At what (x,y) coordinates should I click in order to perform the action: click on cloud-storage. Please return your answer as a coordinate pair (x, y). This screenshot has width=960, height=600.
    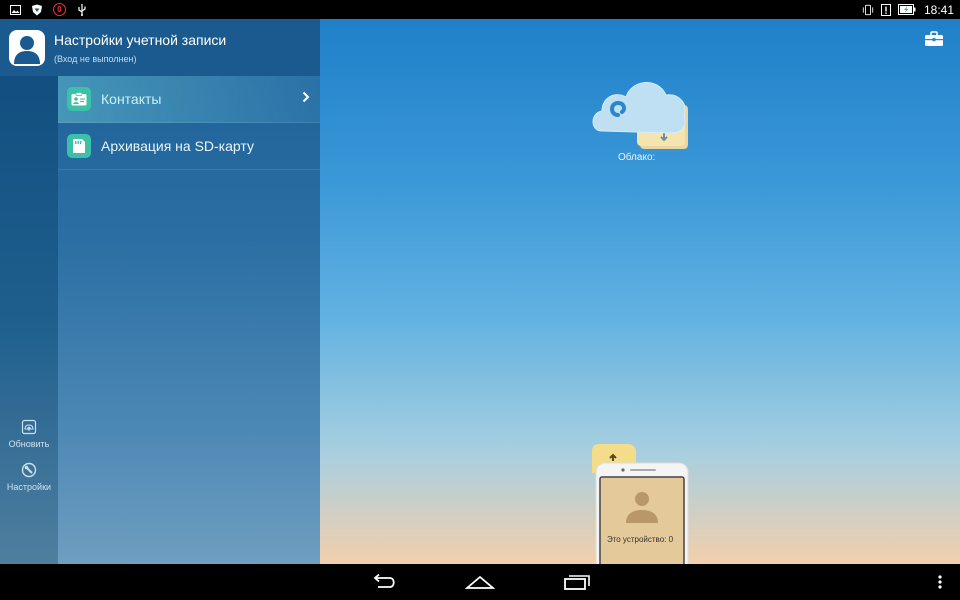
    Looking at the image, I should click on (640, 111).